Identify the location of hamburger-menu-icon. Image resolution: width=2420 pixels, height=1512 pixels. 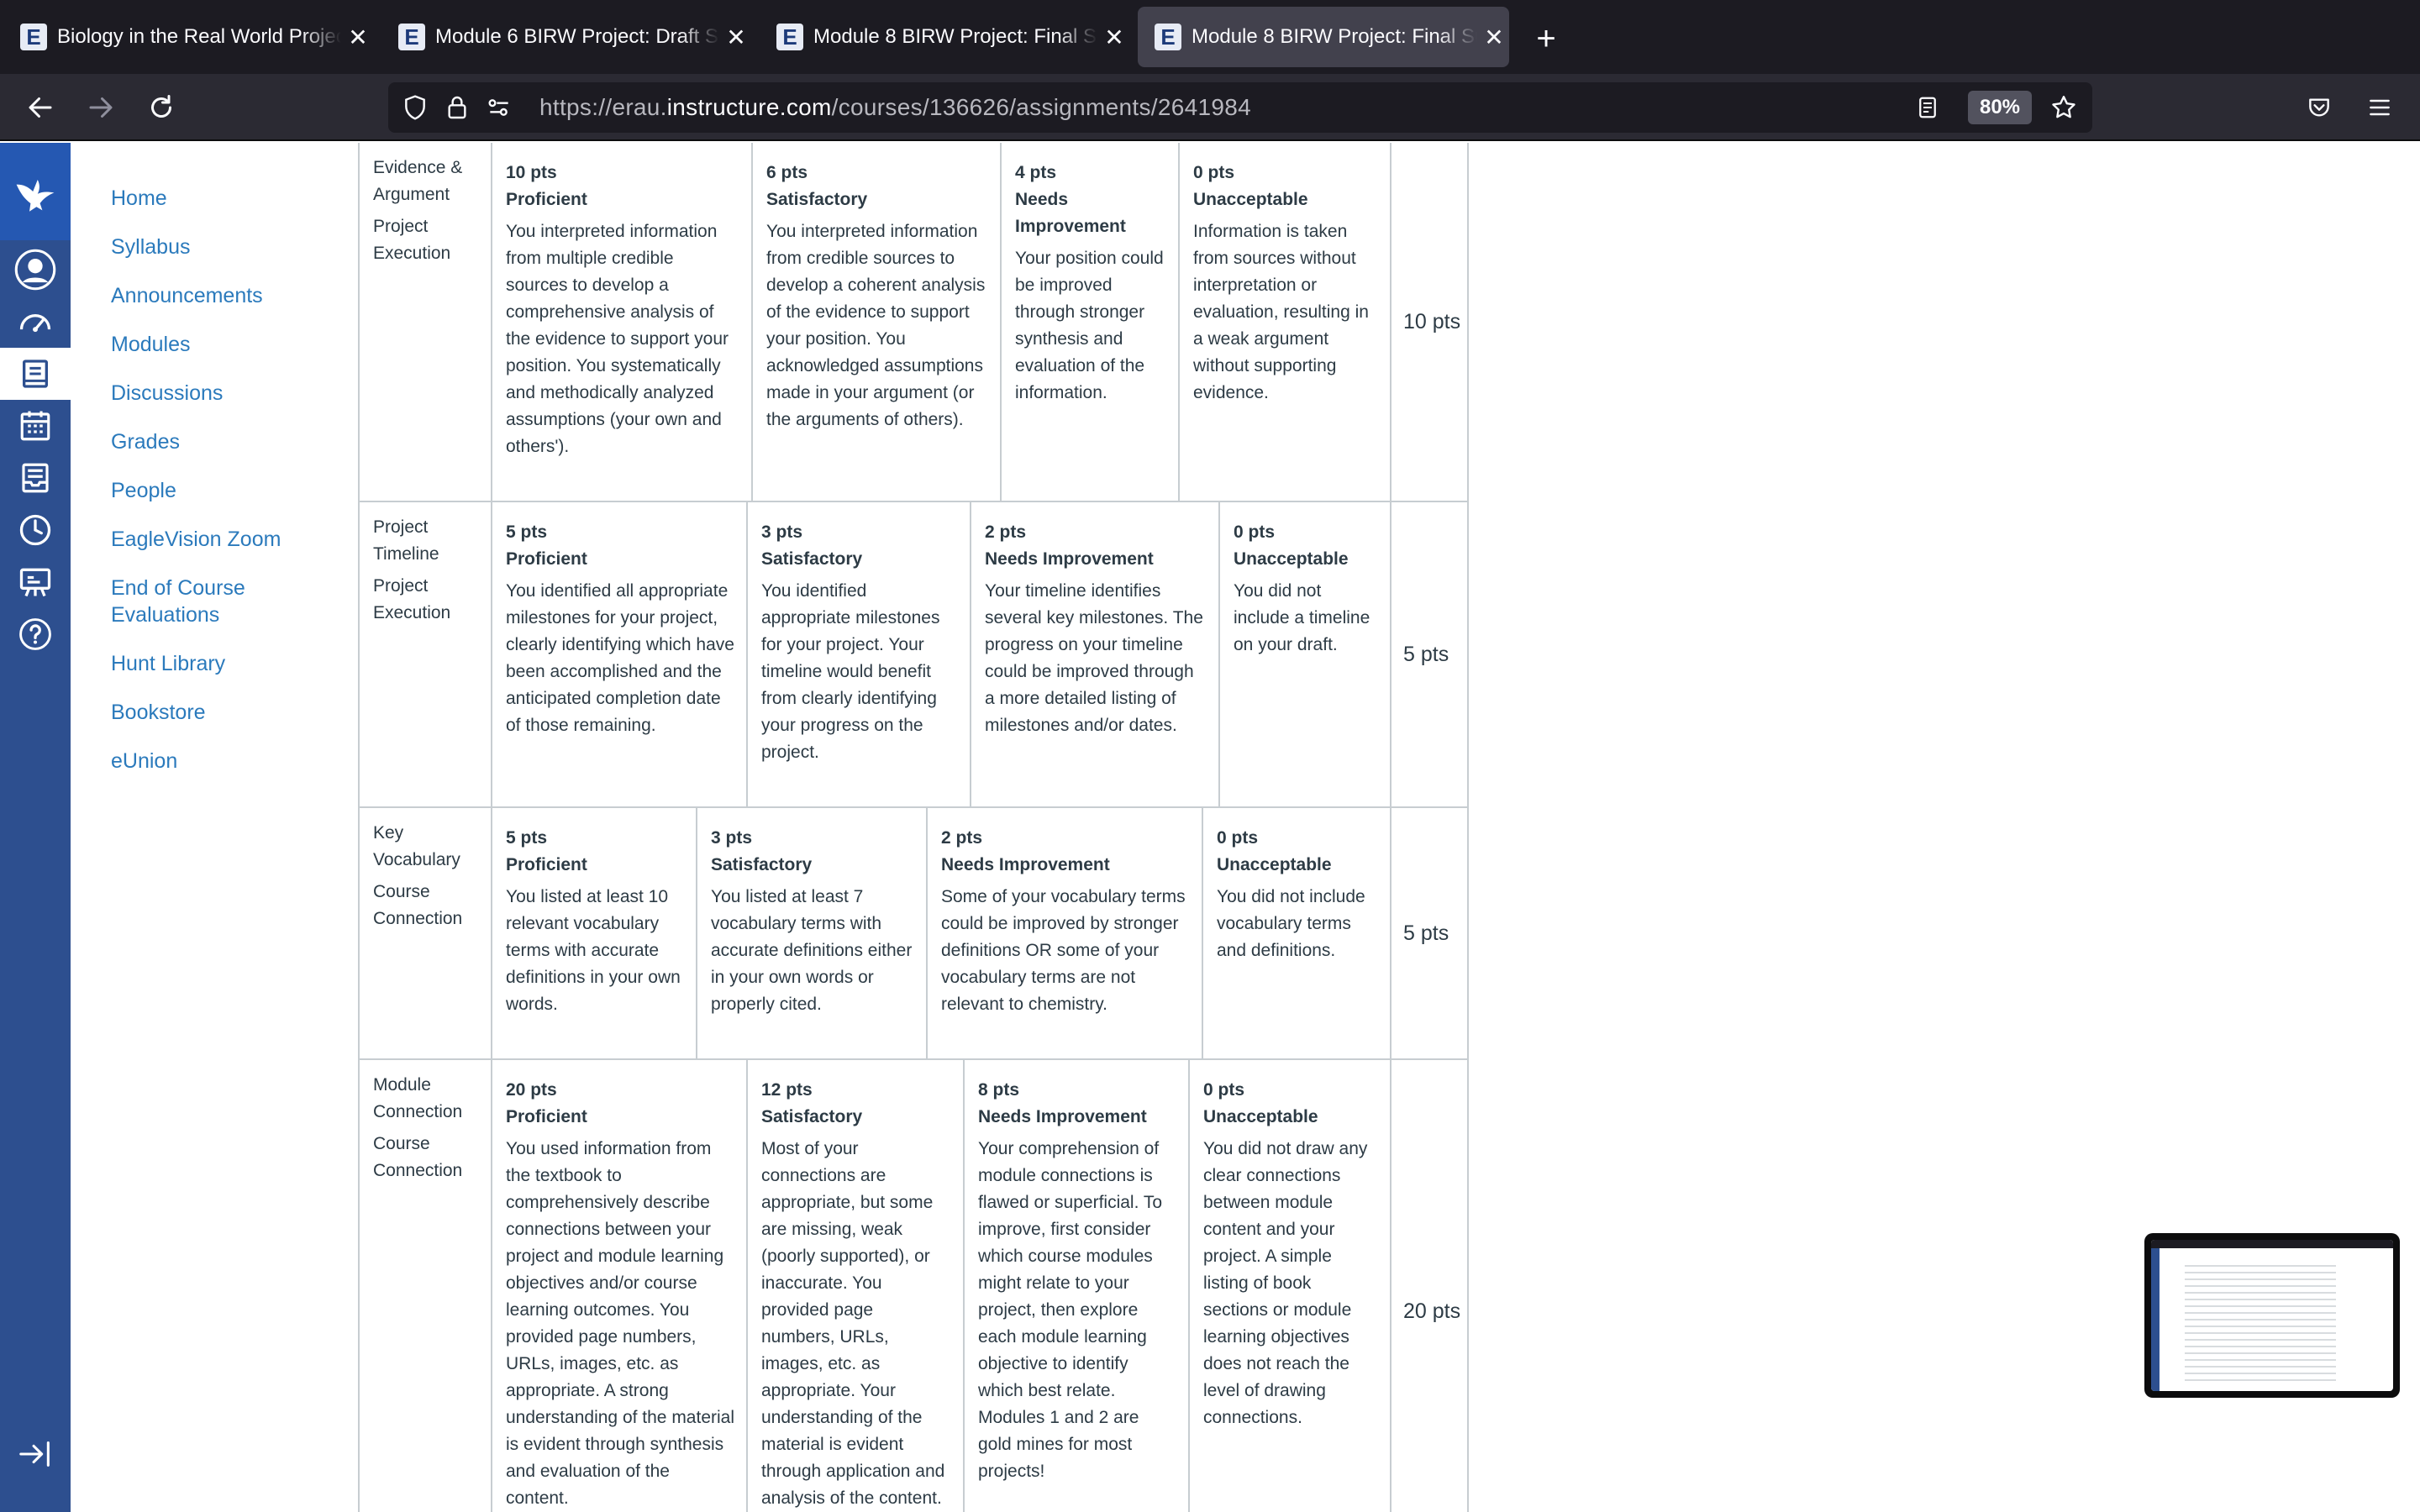
(2380, 107).